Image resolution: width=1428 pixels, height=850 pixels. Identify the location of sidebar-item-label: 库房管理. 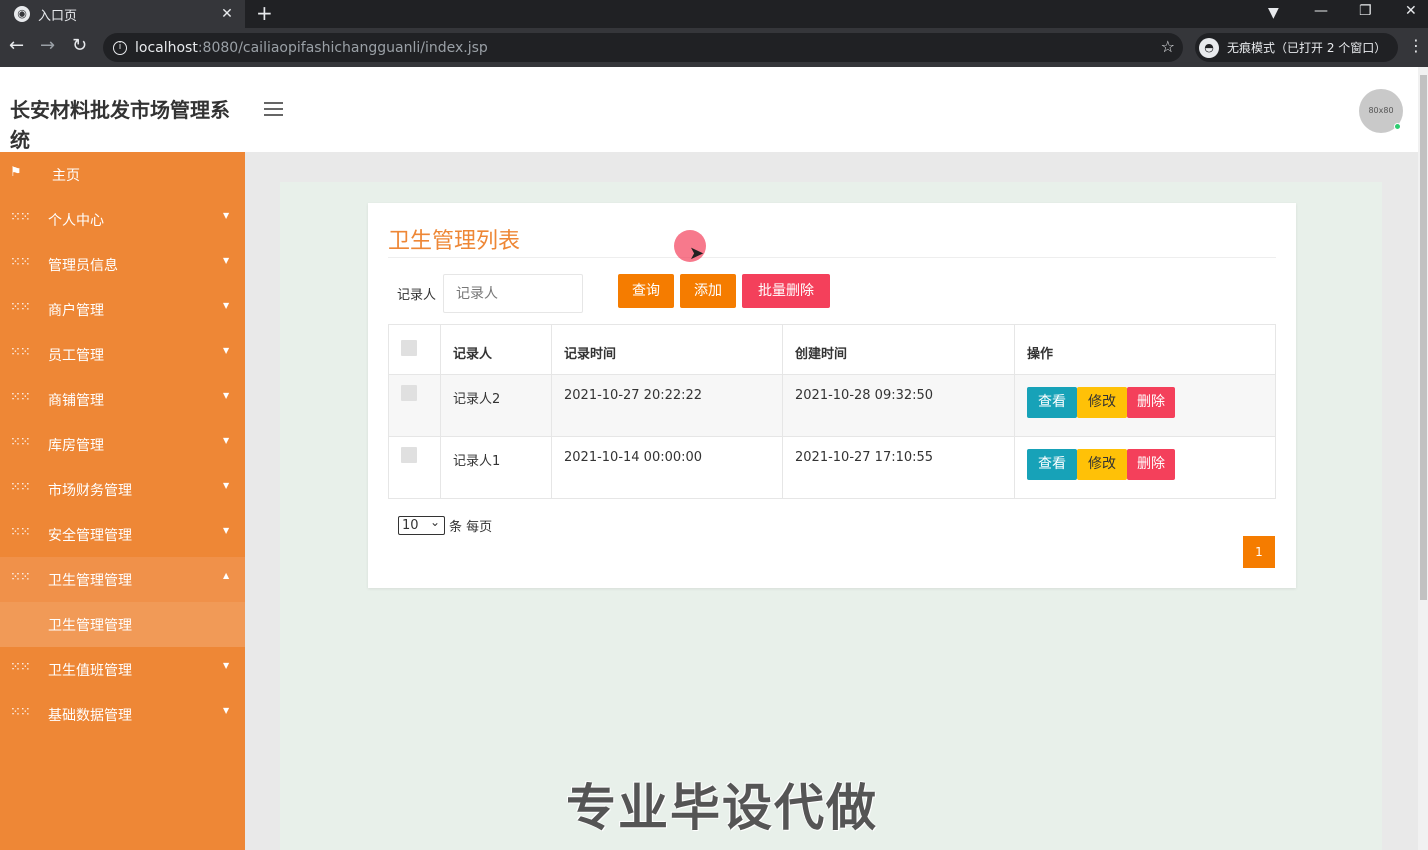
(76, 446).